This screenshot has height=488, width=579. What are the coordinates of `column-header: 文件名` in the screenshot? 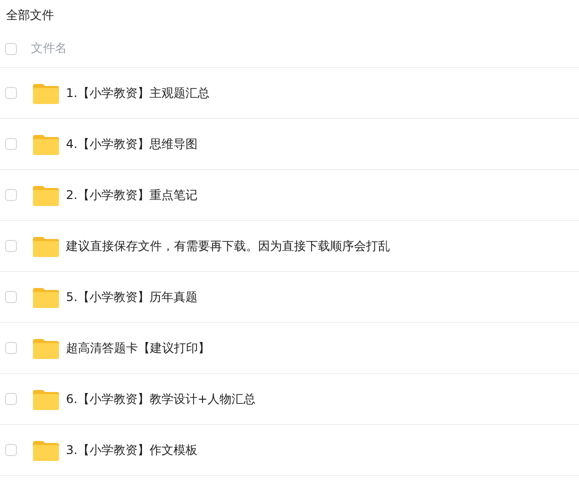 It's located at (49, 48).